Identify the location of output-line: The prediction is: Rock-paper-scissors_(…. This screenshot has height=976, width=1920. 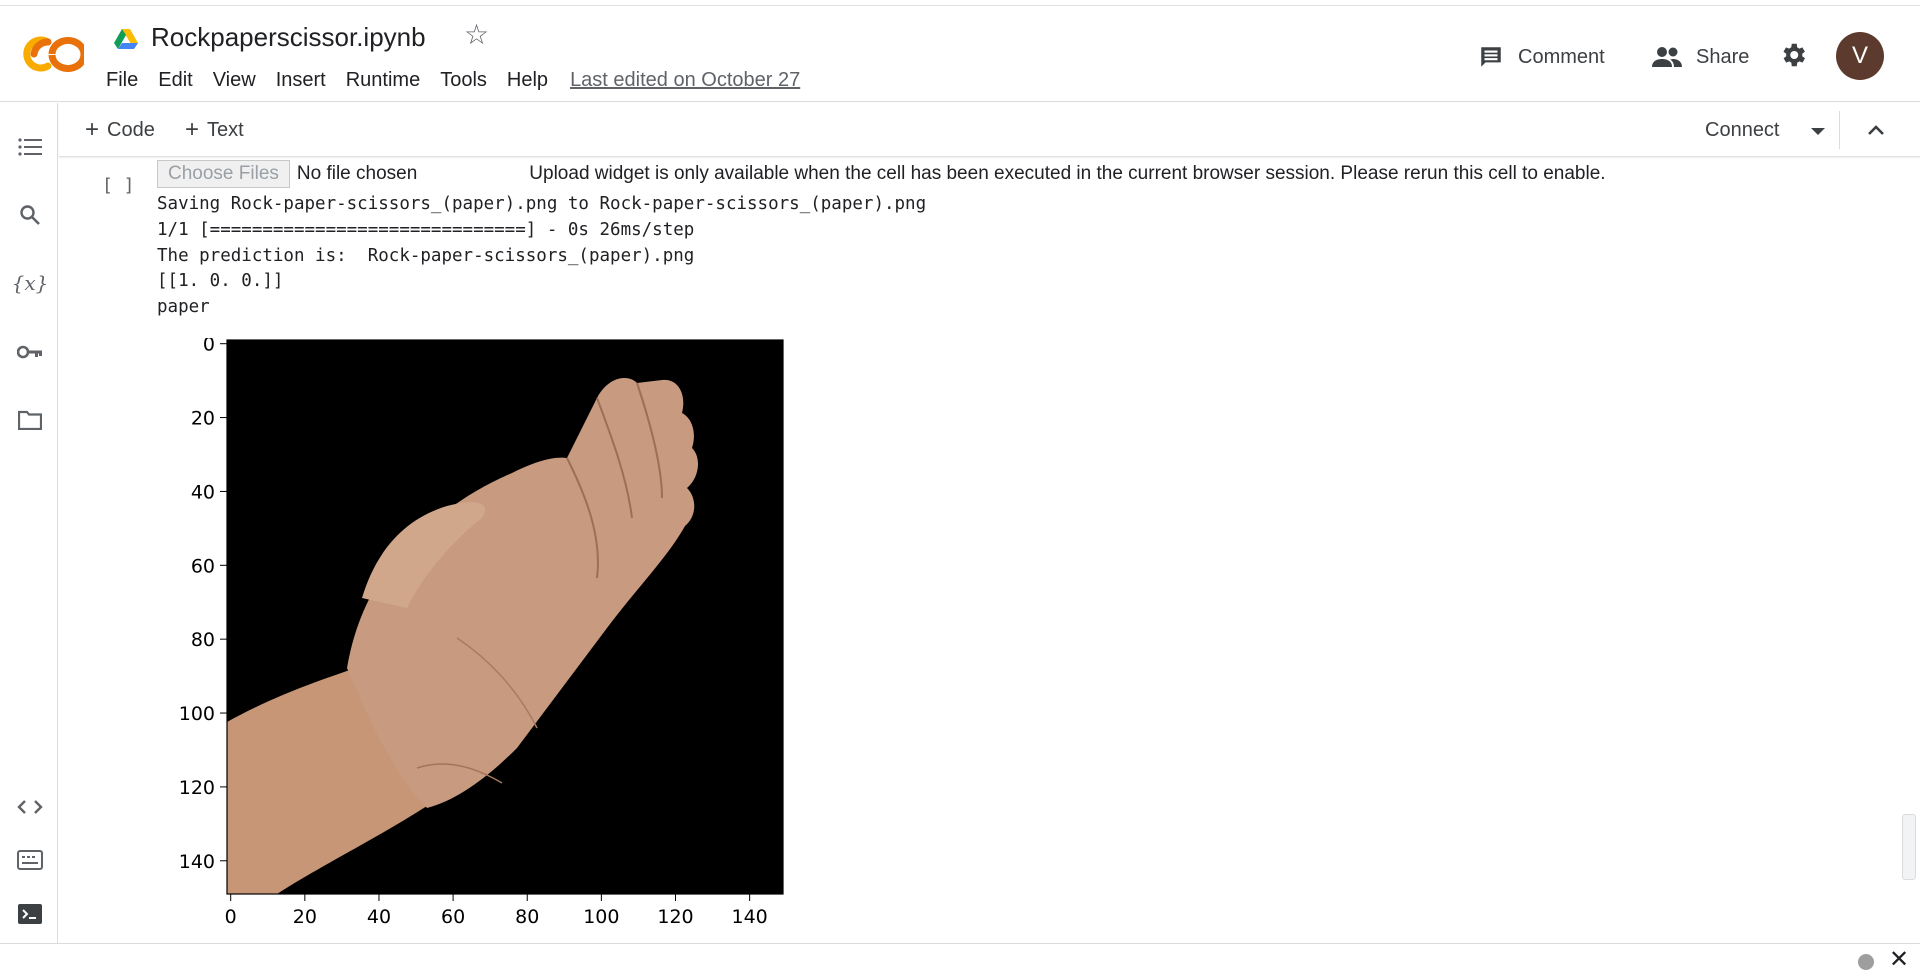
(426, 255).